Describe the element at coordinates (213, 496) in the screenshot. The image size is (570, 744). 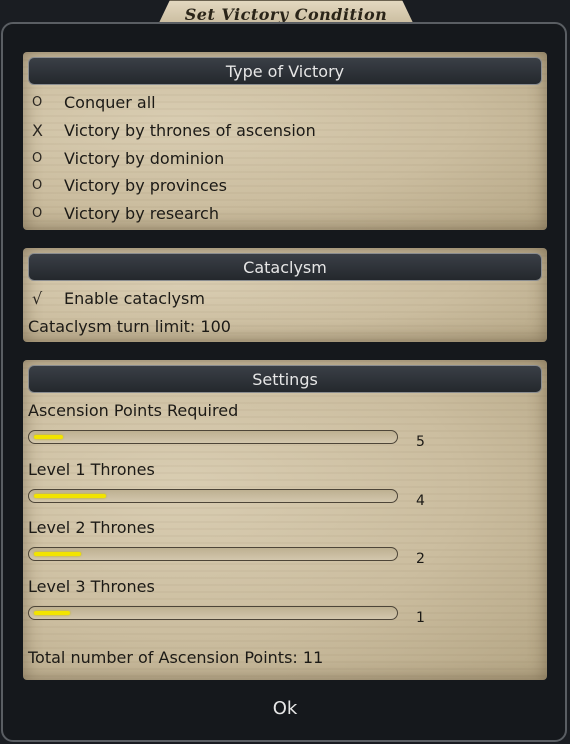
I see `level1-thrones-slider` at that location.